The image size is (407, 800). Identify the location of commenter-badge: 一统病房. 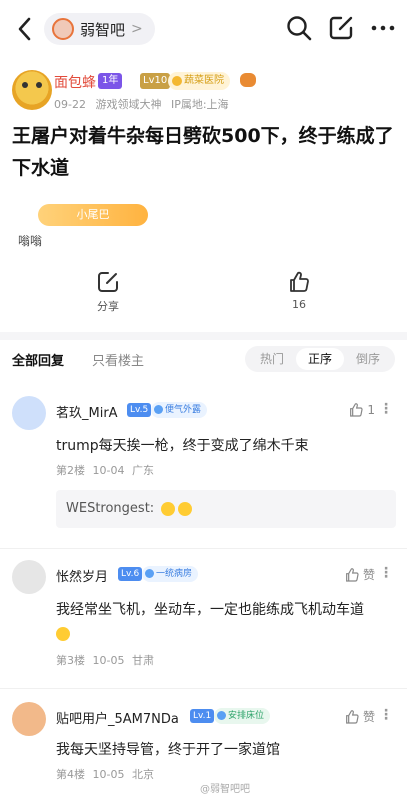
(170, 574).